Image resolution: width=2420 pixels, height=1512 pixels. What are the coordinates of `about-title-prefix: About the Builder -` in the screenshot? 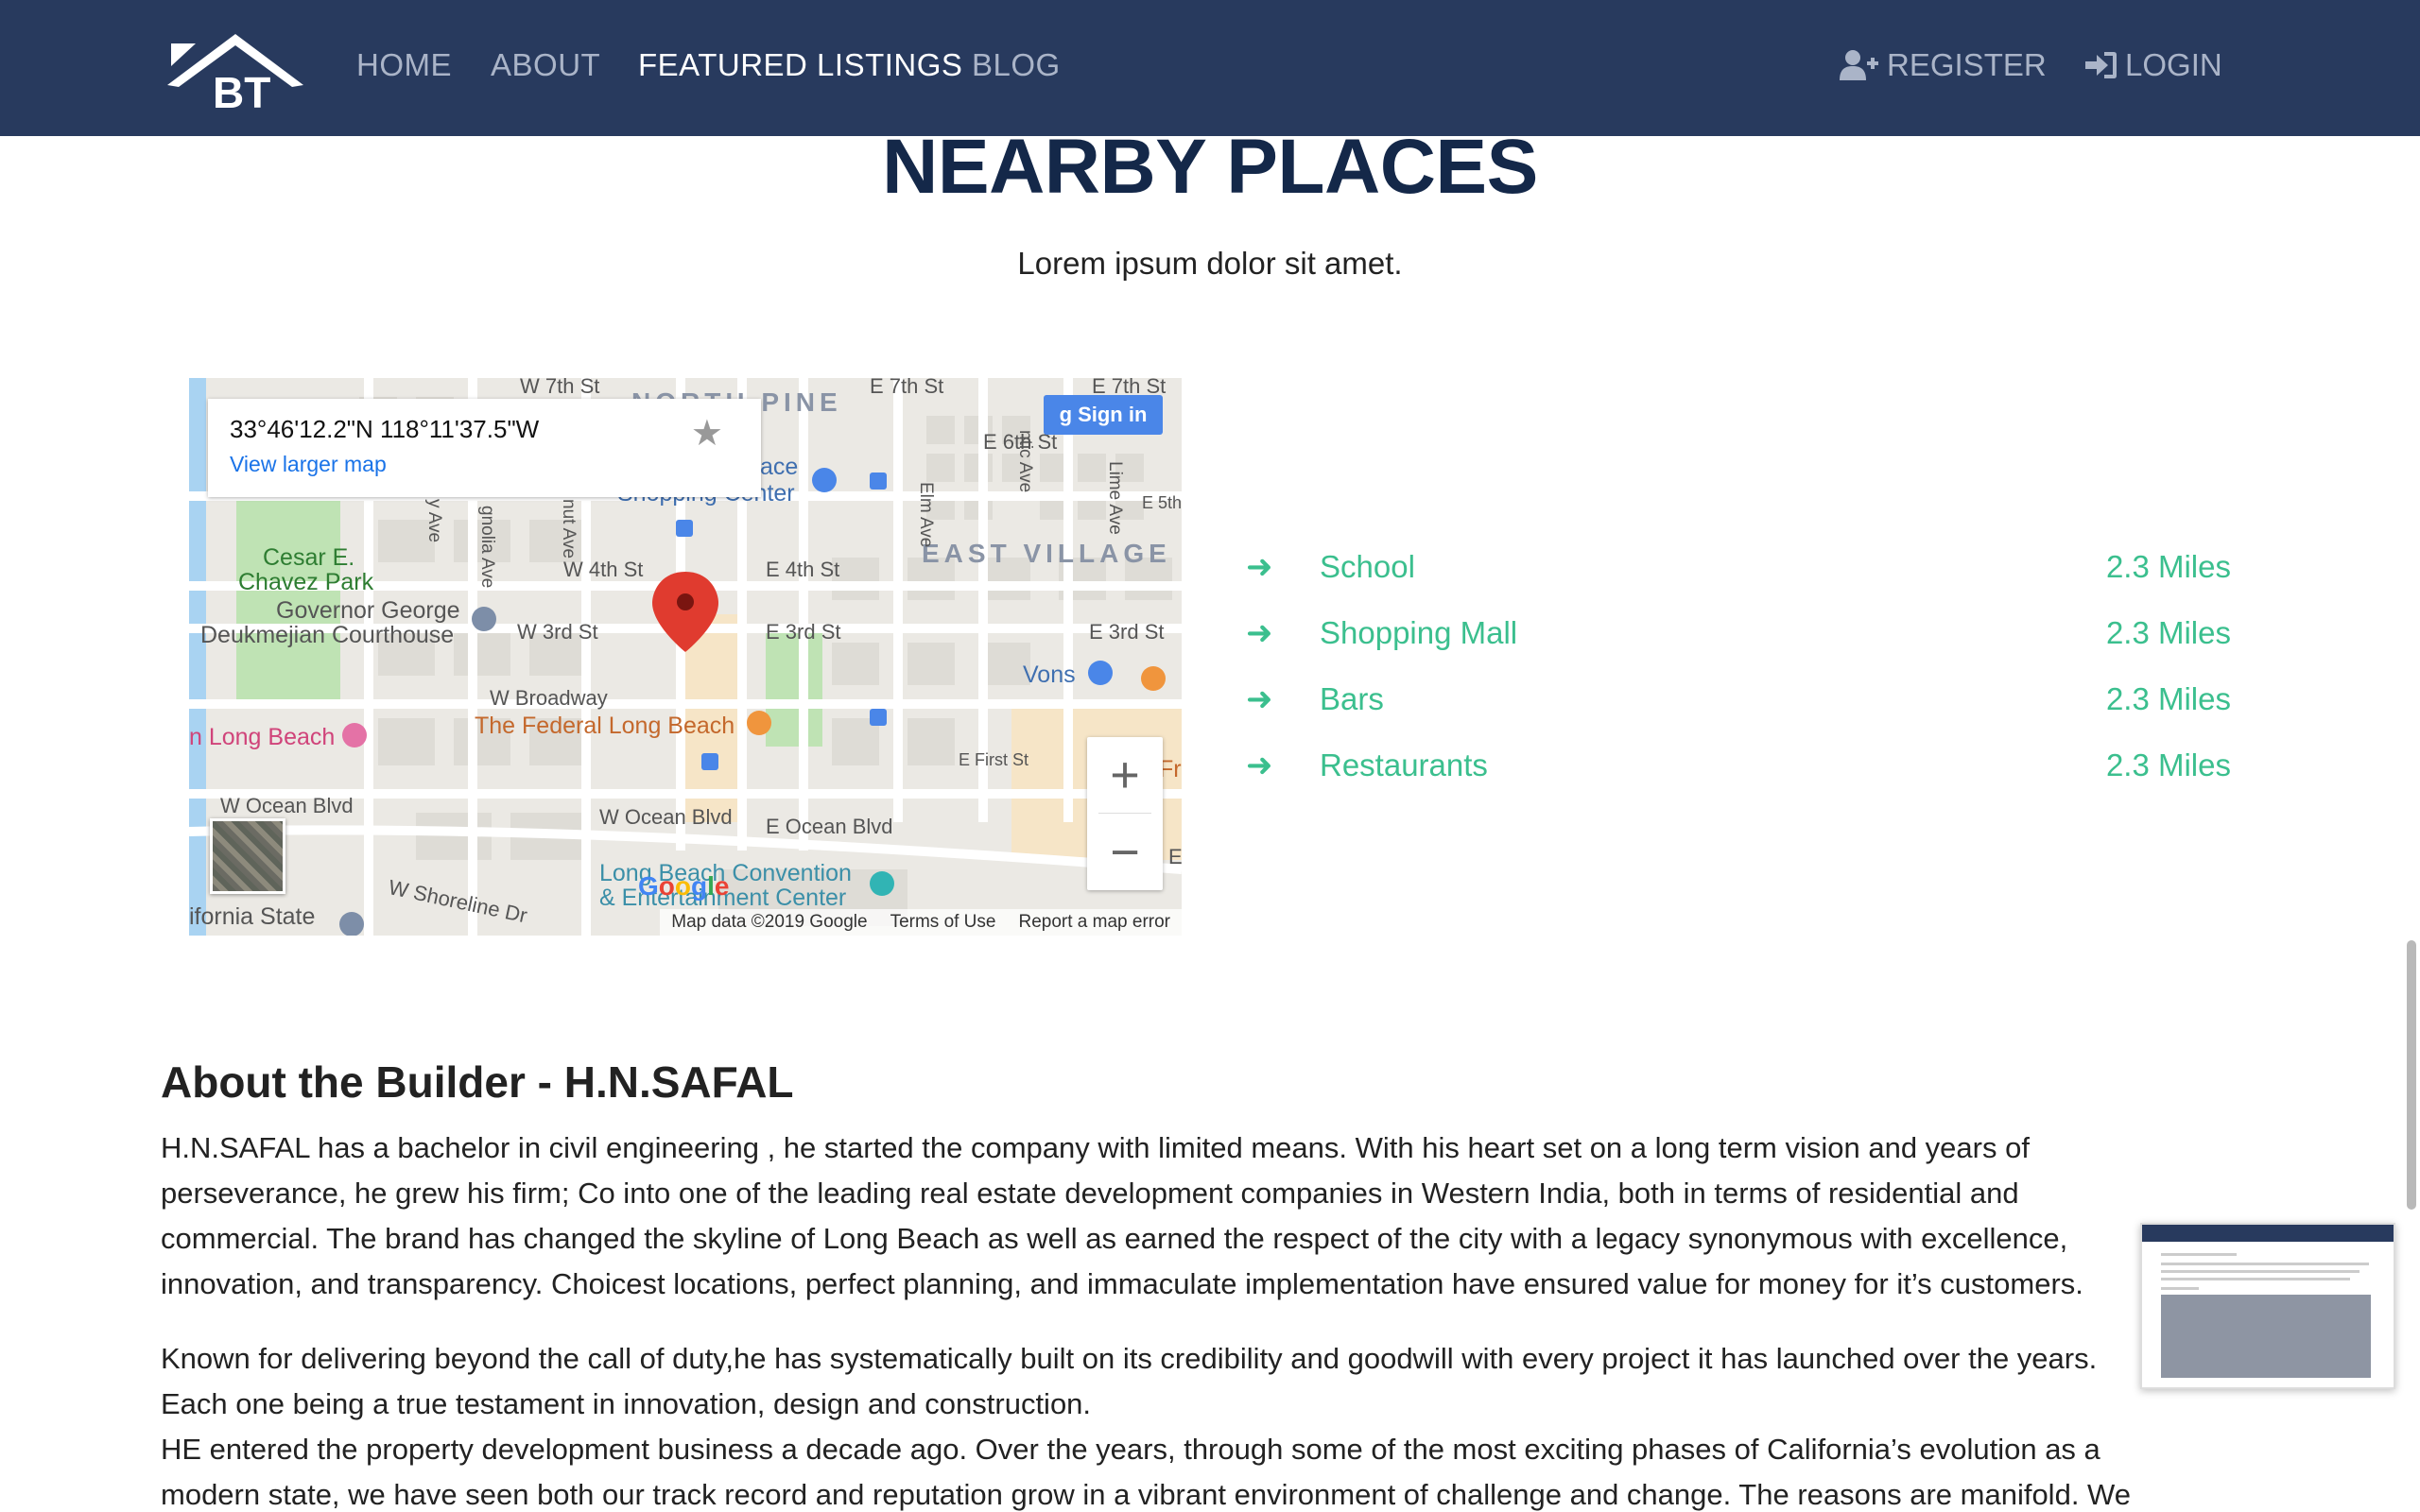 It's located at (362, 1082).